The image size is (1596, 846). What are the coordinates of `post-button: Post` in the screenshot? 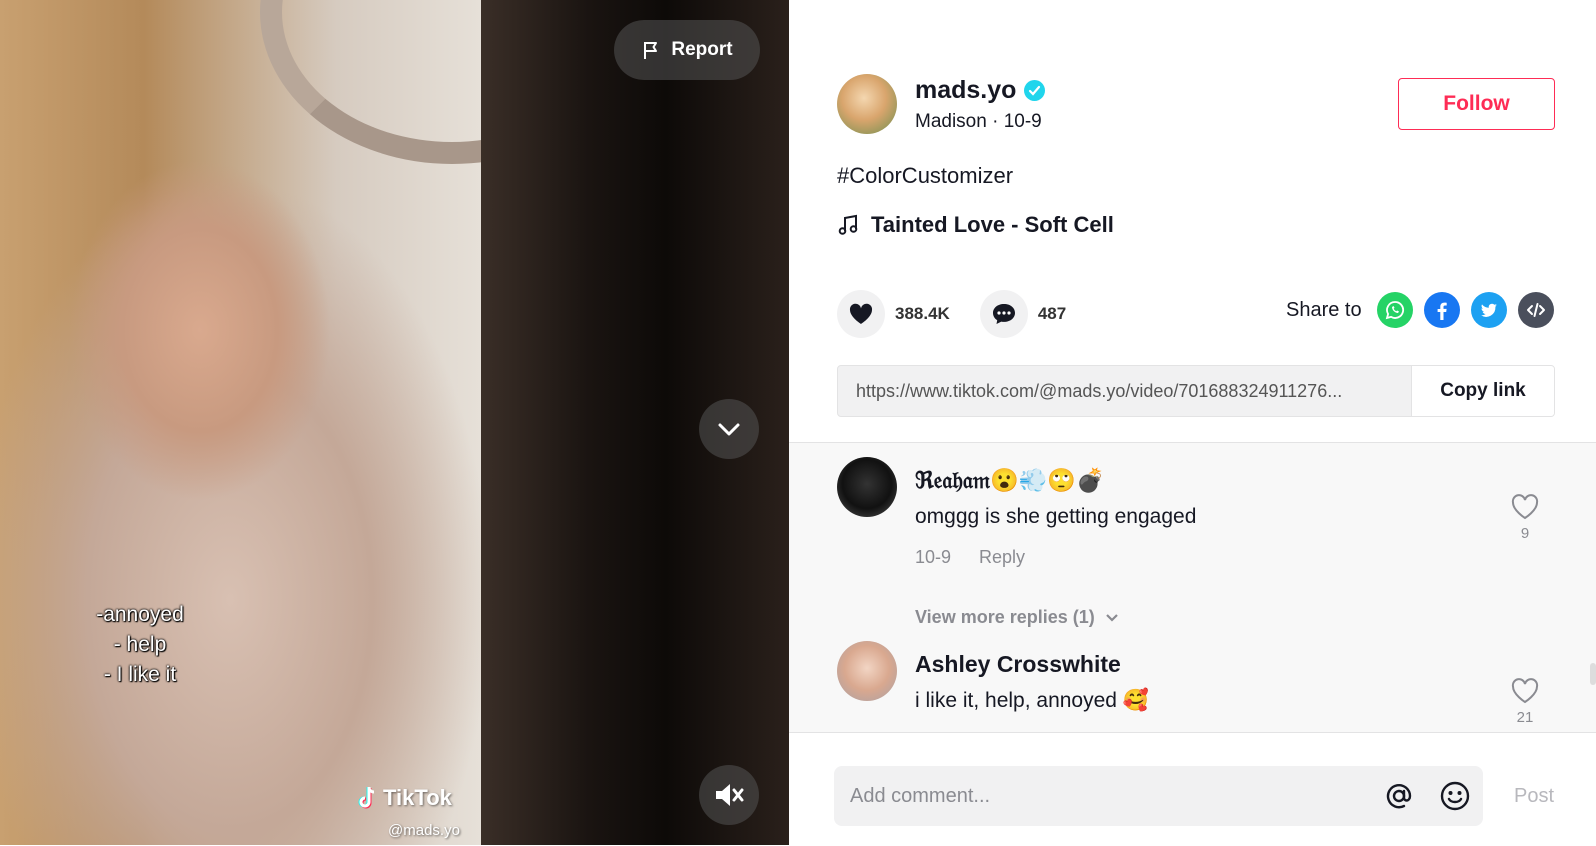 It's located at (1534, 796).